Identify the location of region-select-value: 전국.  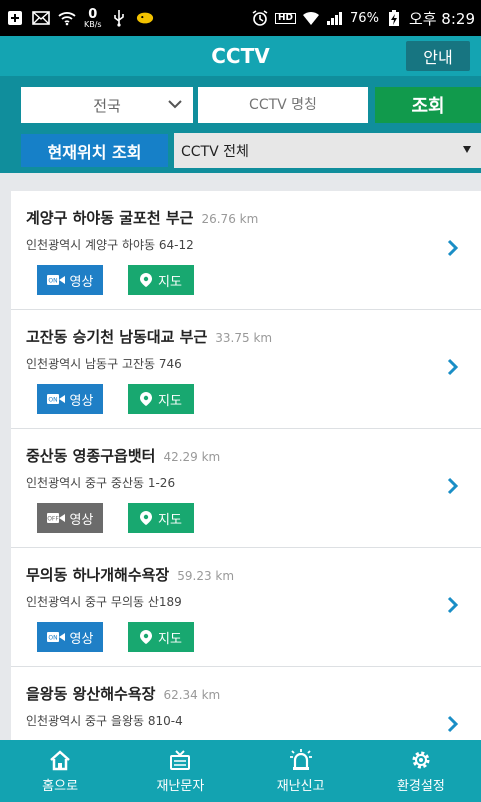
(107, 105).